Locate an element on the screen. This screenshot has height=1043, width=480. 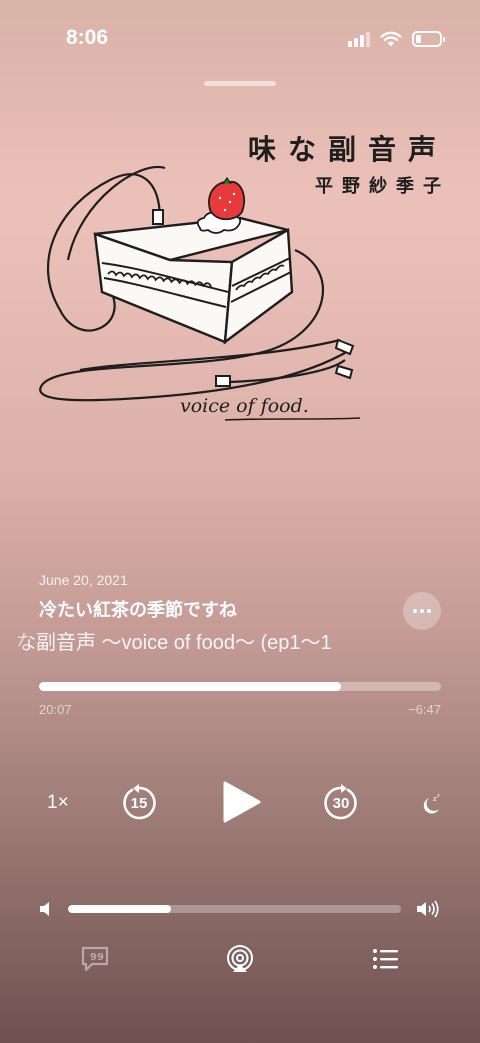
skip-back-button: 15 is located at coordinates (139, 803).